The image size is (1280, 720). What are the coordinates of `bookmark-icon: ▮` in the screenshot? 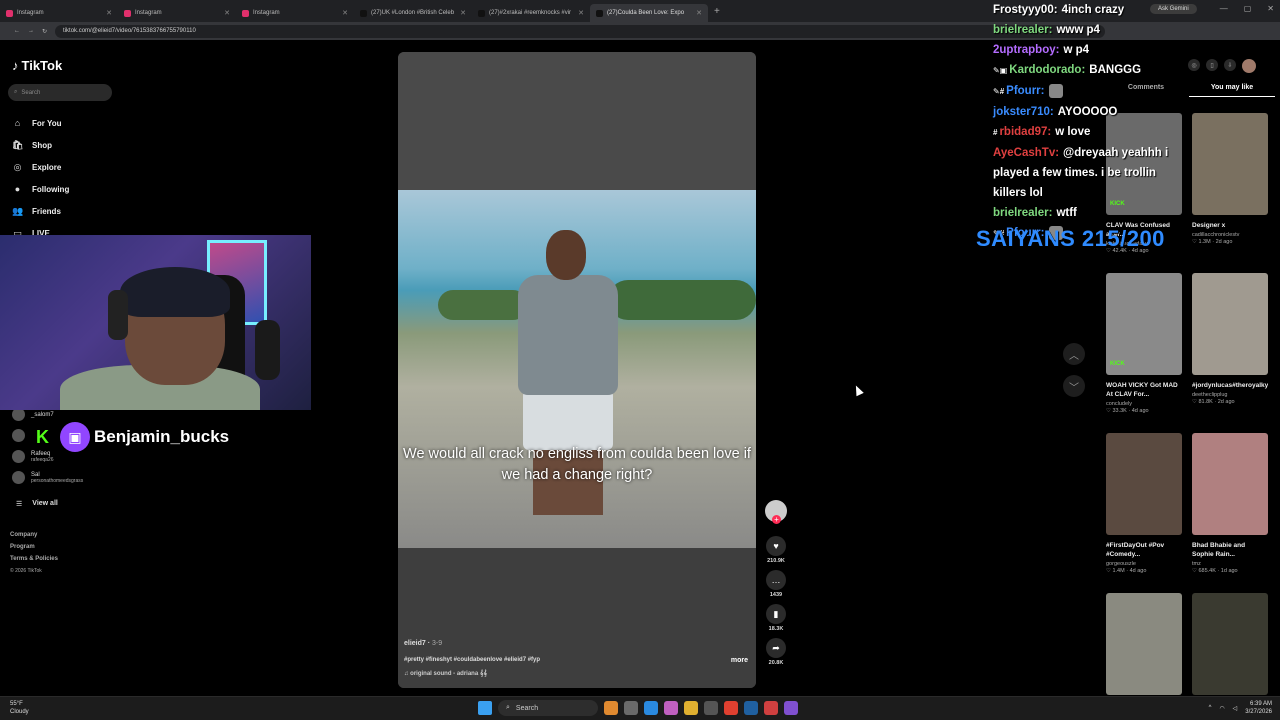 It's located at (776, 614).